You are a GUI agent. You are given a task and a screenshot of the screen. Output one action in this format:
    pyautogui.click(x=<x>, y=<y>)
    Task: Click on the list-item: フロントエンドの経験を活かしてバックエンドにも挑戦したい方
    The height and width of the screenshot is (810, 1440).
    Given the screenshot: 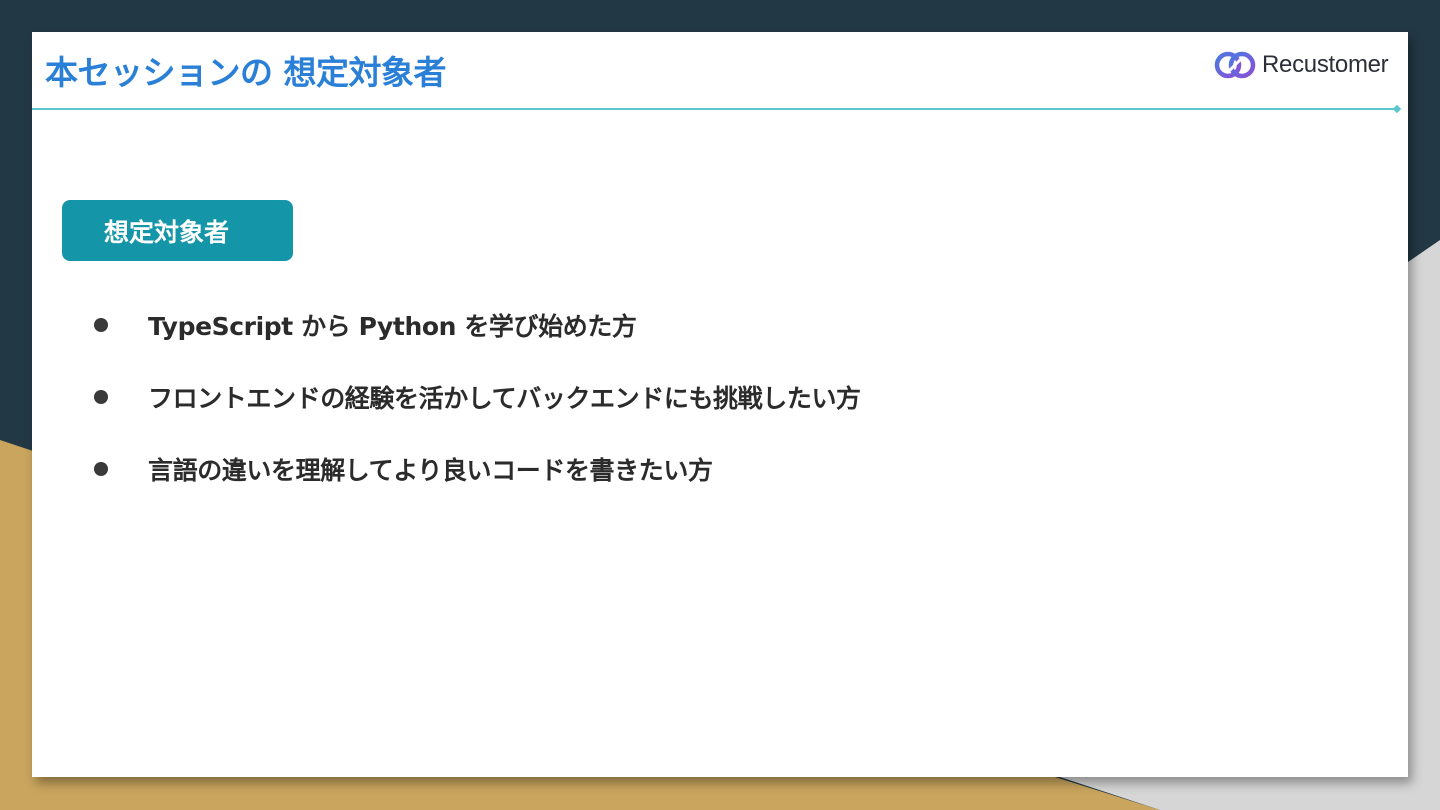 What is the action you would take?
    pyautogui.click(x=477, y=397)
    